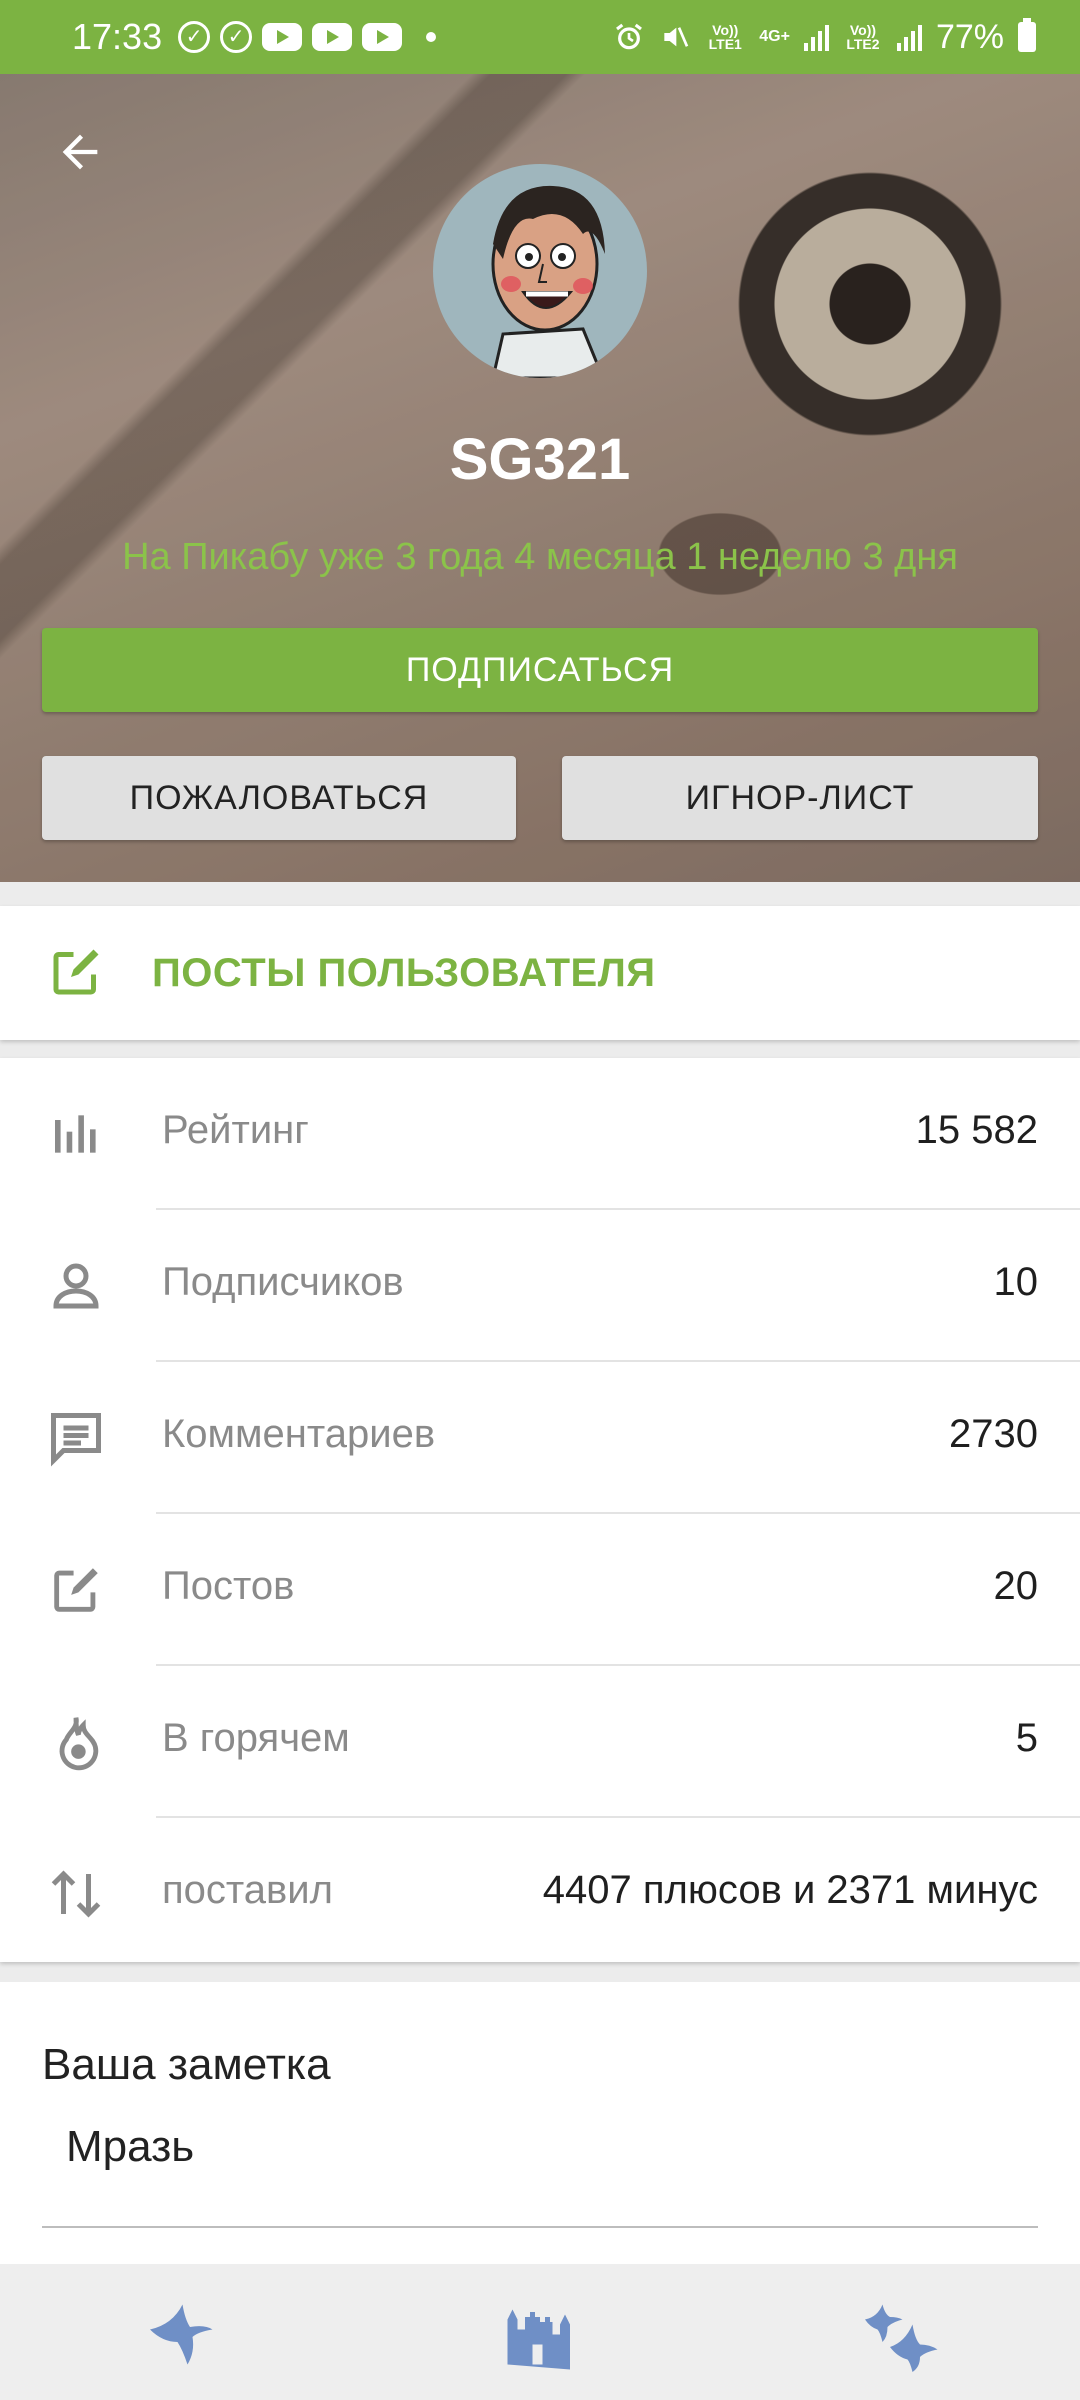  I want to click on nav-birds-button, so click(900, 2332).